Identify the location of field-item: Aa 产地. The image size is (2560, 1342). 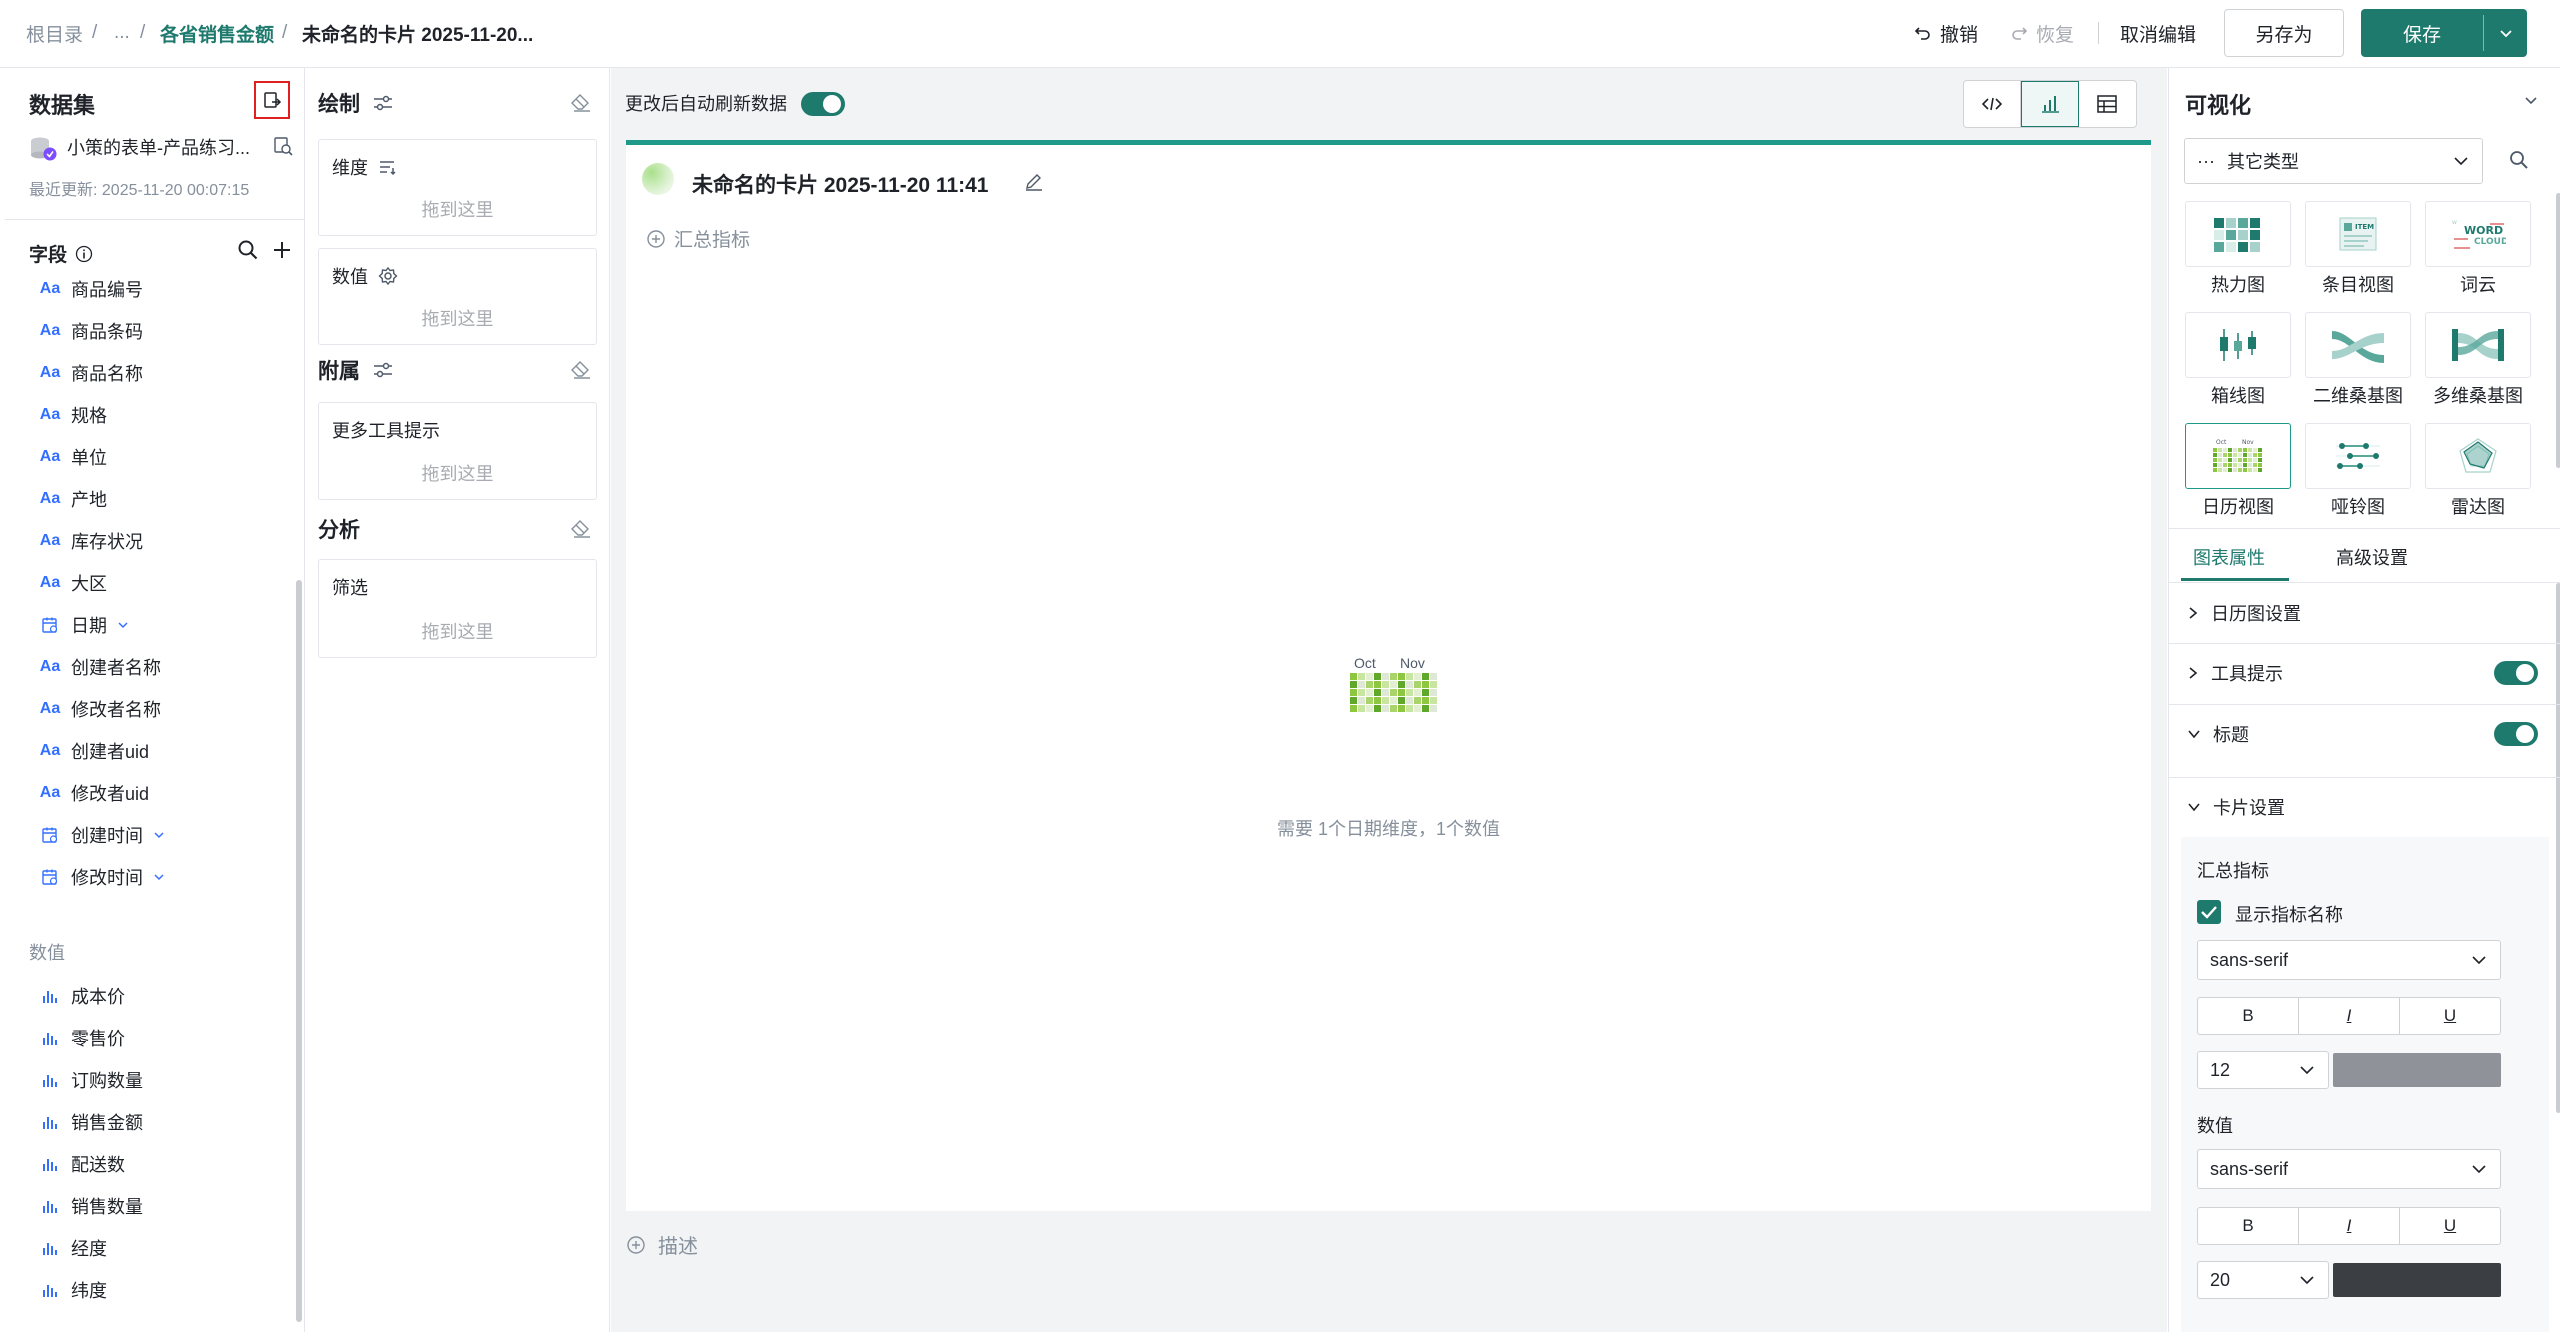
(73, 499).